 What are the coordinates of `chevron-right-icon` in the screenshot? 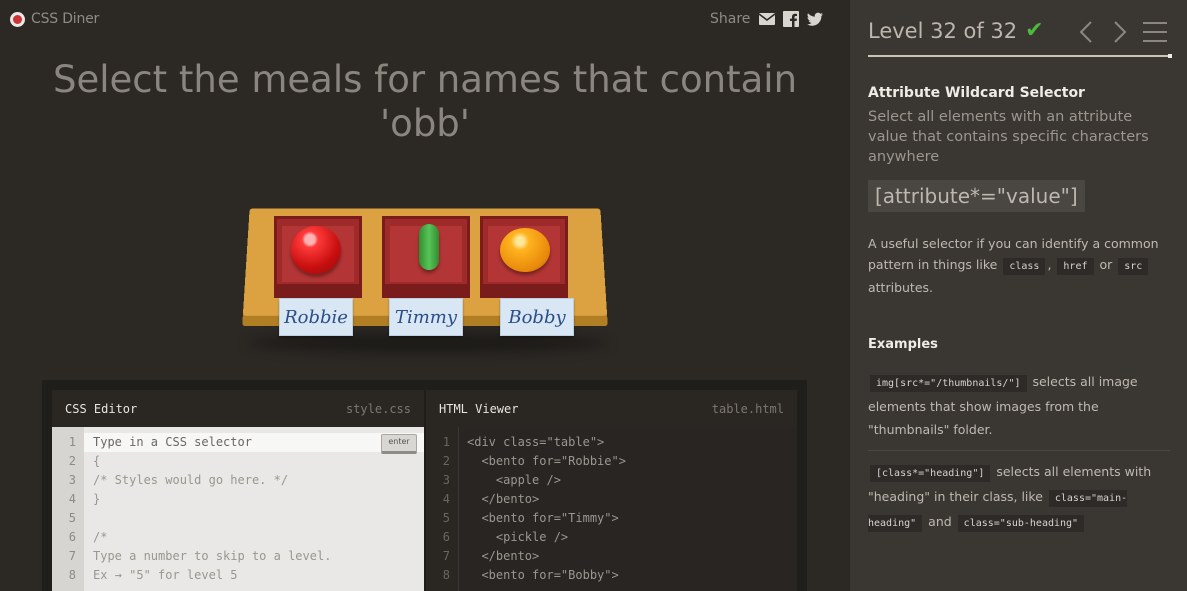 It's located at (1120, 32).